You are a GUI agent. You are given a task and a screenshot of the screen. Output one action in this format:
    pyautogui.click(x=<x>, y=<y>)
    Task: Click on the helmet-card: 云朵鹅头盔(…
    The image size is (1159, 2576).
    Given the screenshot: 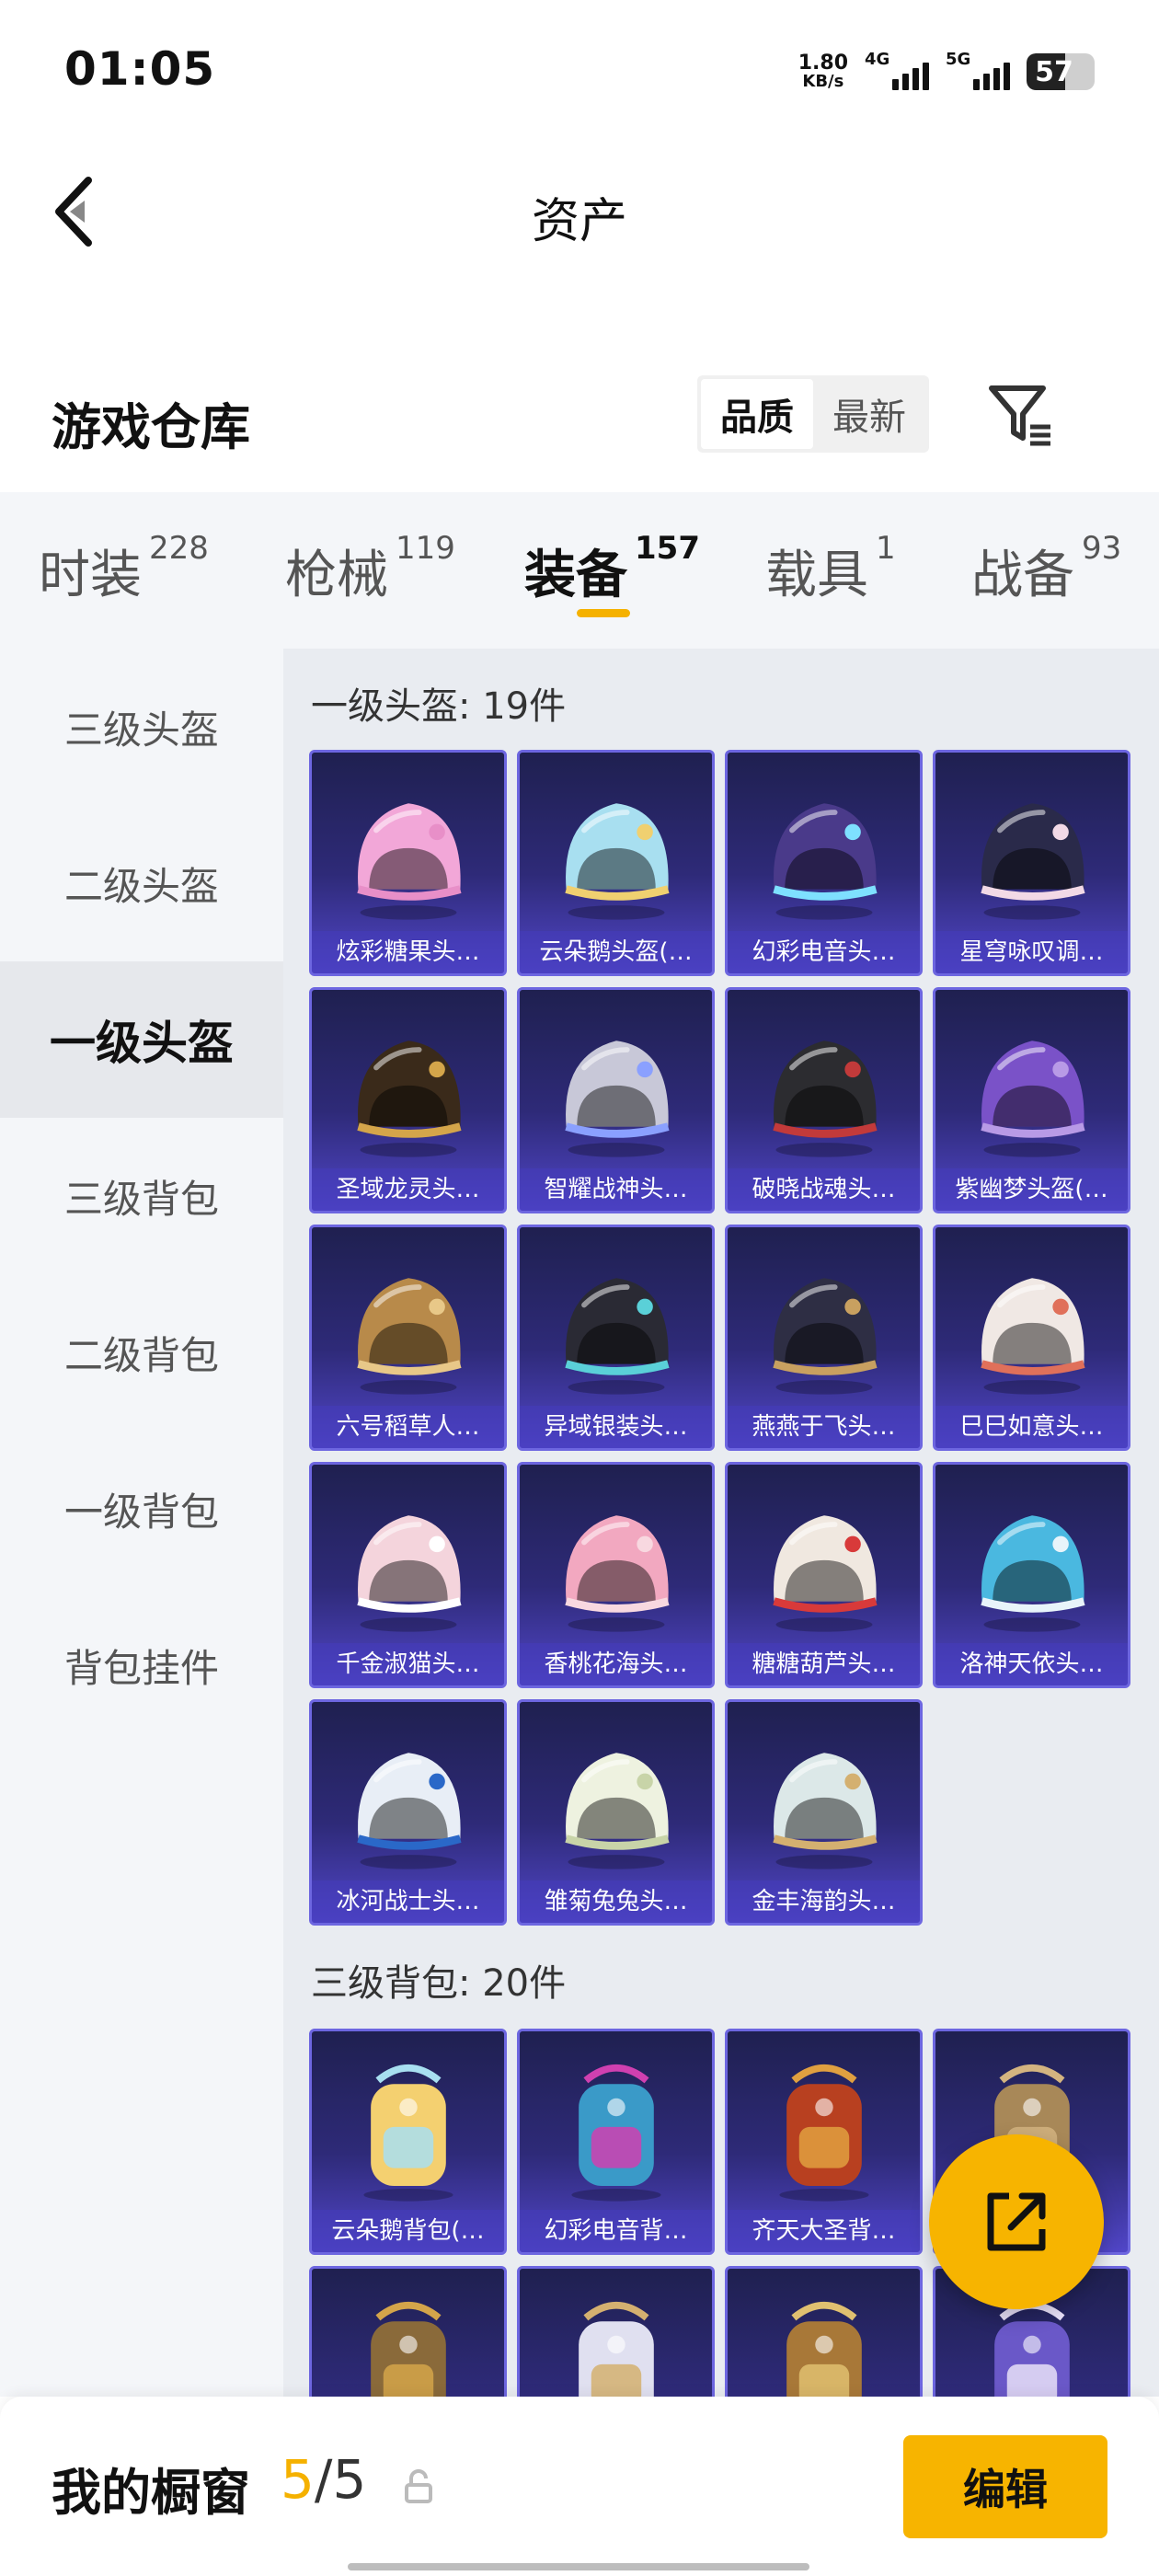 What is the action you would take?
    pyautogui.click(x=616, y=863)
    